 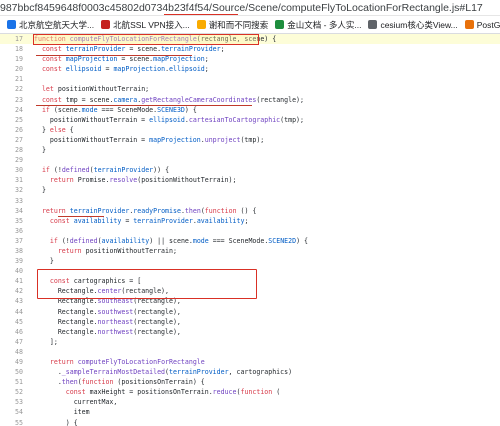 I want to click on code-text: return computeFlyToLocationForRectangle, so click(x=127, y=362).